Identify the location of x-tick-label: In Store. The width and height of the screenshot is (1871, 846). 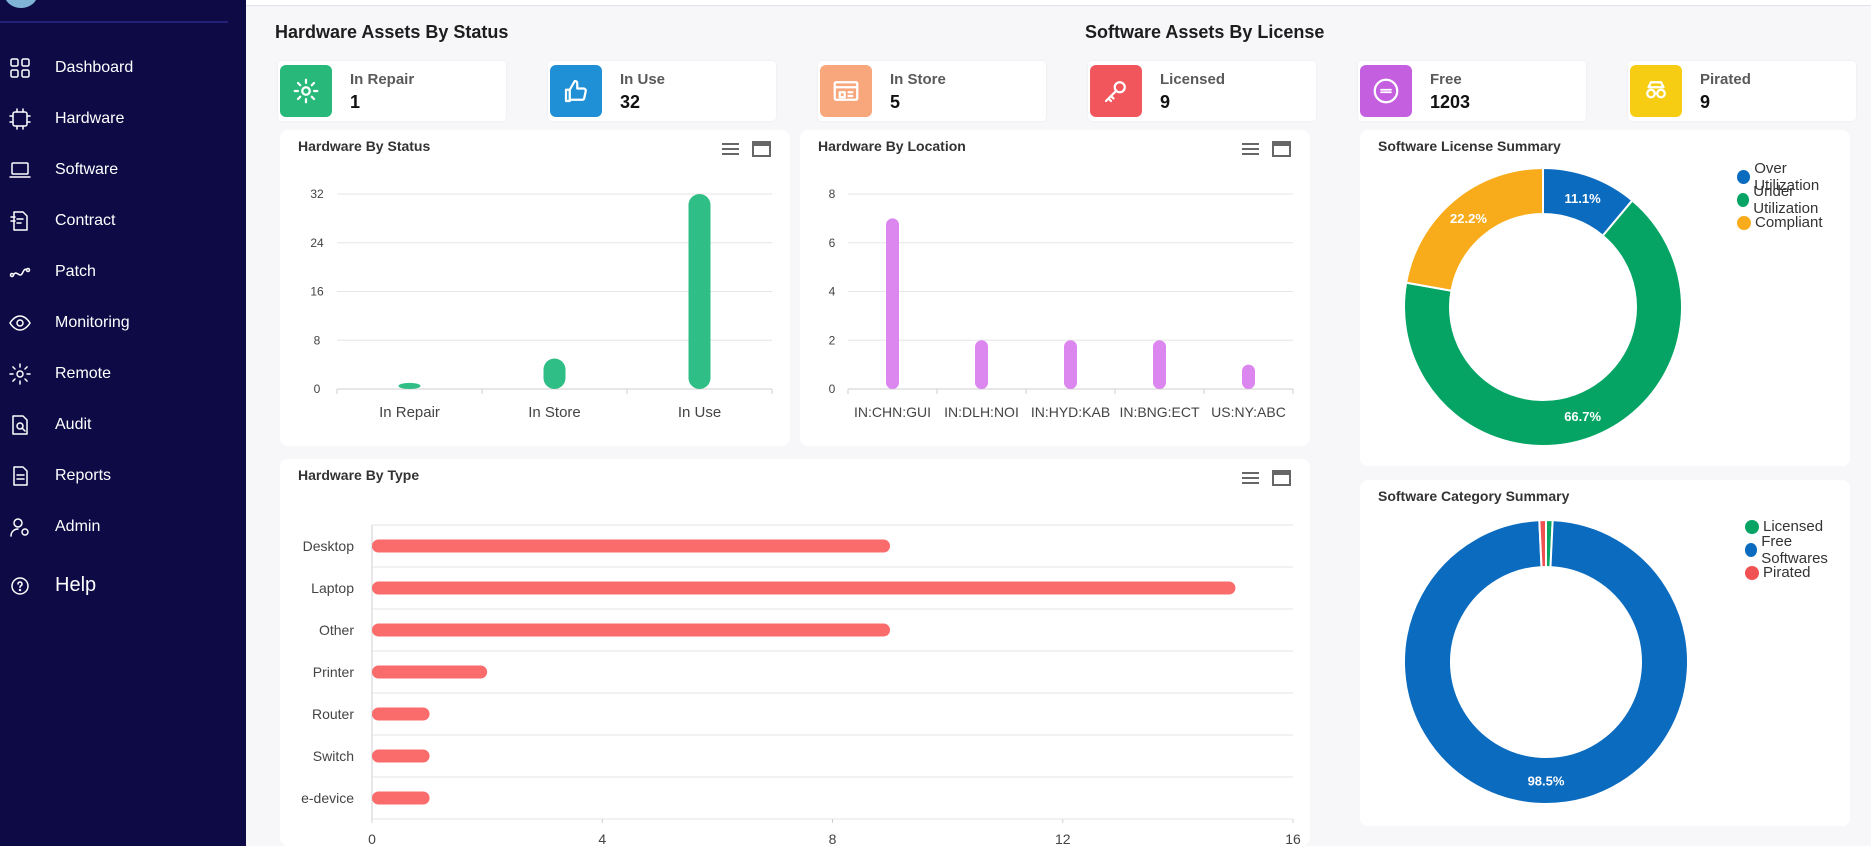
(554, 412).